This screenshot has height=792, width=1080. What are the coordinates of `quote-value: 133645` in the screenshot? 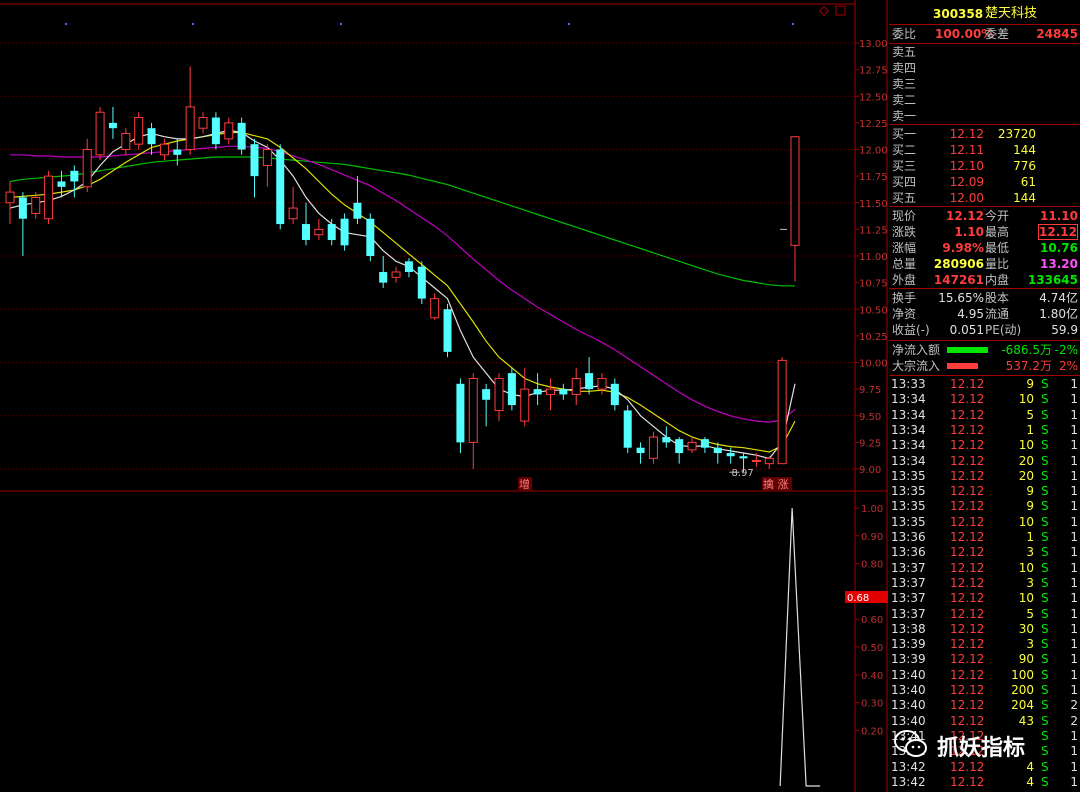 It's located at (1052, 280).